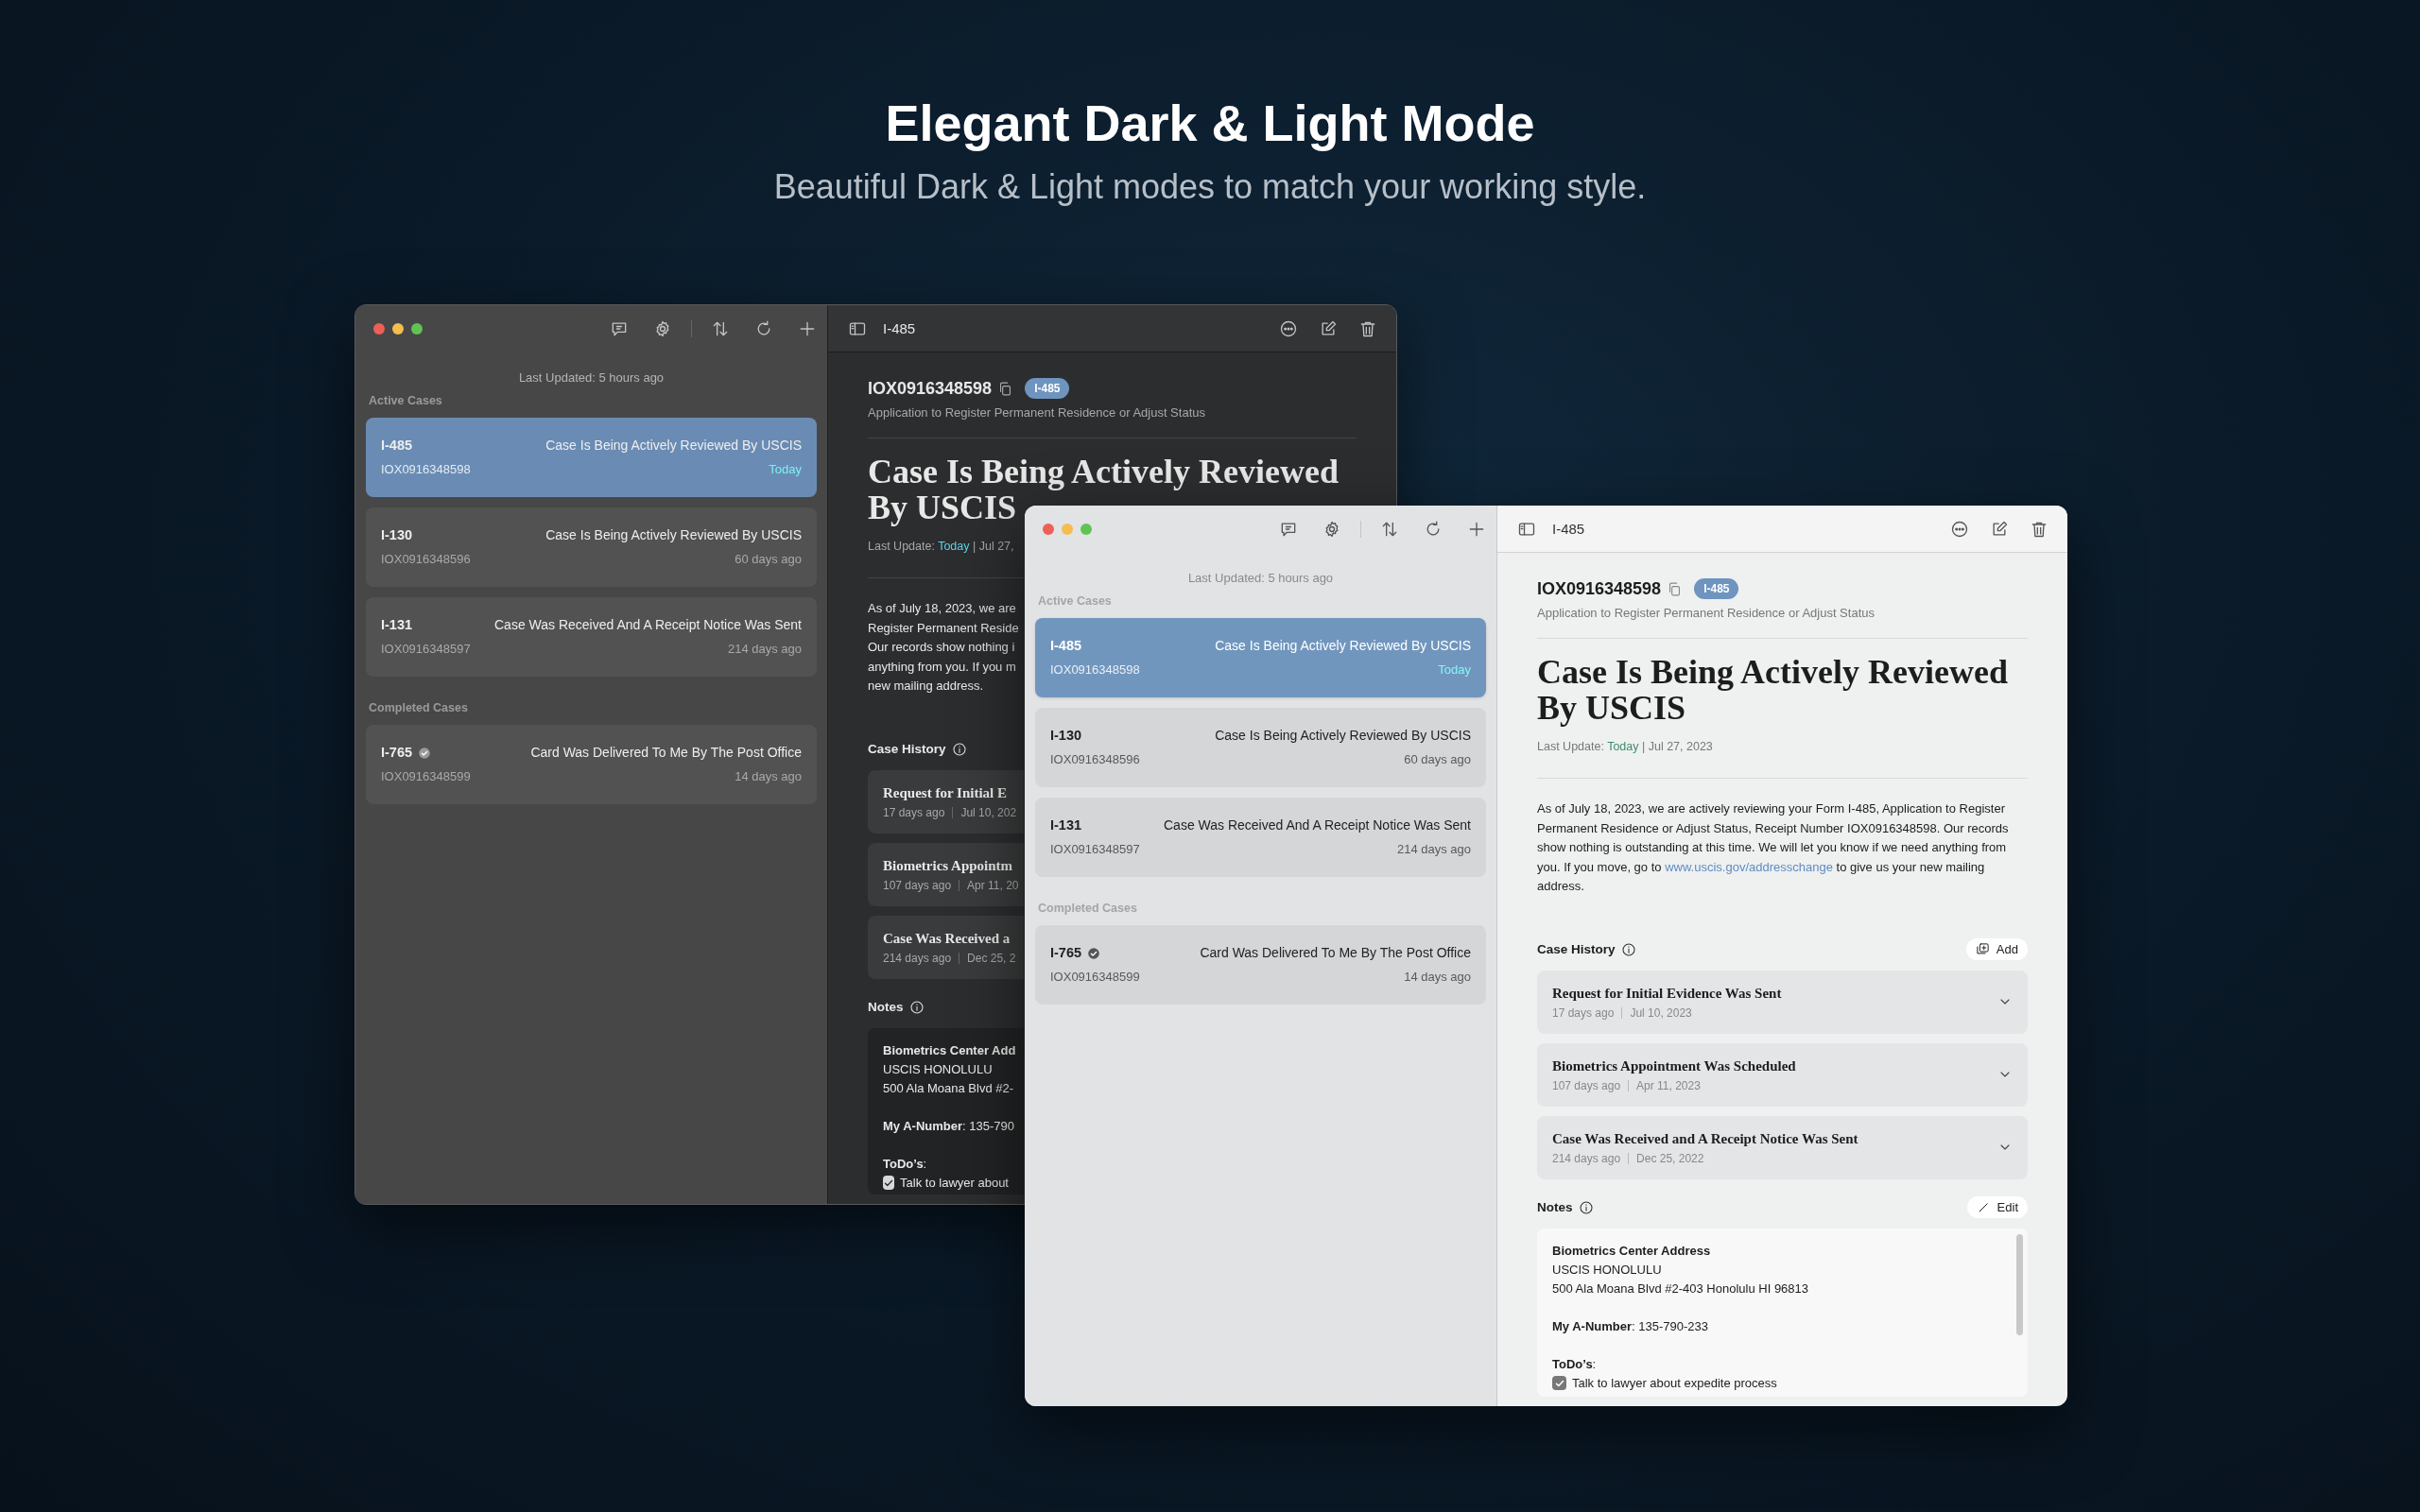 Image resolution: width=2420 pixels, height=1512 pixels. What do you see at coordinates (941, 647) in the screenshot?
I see `description-line: Our records show nothing i` at bounding box center [941, 647].